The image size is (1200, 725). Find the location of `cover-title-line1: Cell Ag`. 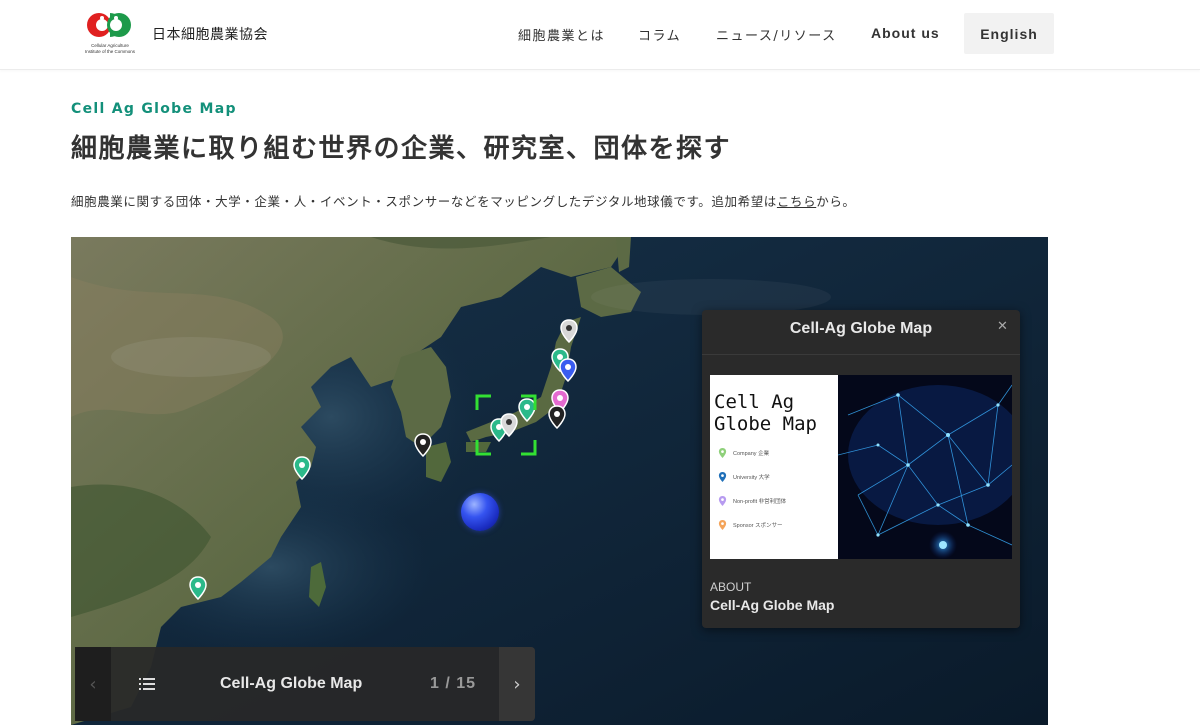

cover-title-line1: Cell Ag is located at coordinates (754, 402).